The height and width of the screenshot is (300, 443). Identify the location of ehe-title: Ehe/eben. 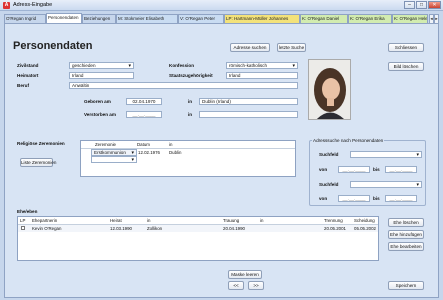
(27, 211).